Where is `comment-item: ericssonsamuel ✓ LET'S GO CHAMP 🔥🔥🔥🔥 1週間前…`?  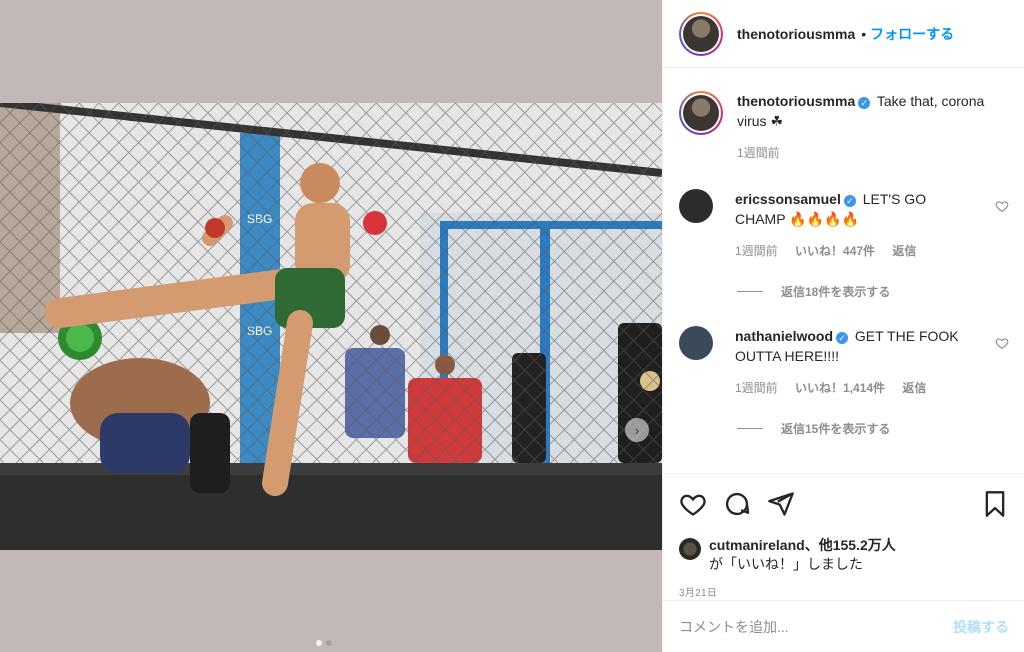
comment-item: ericssonsamuel ✓ LET'S GO CHAMP 🔥🔥🔥🔥 1週間前… is located at coordinates (844, 225).